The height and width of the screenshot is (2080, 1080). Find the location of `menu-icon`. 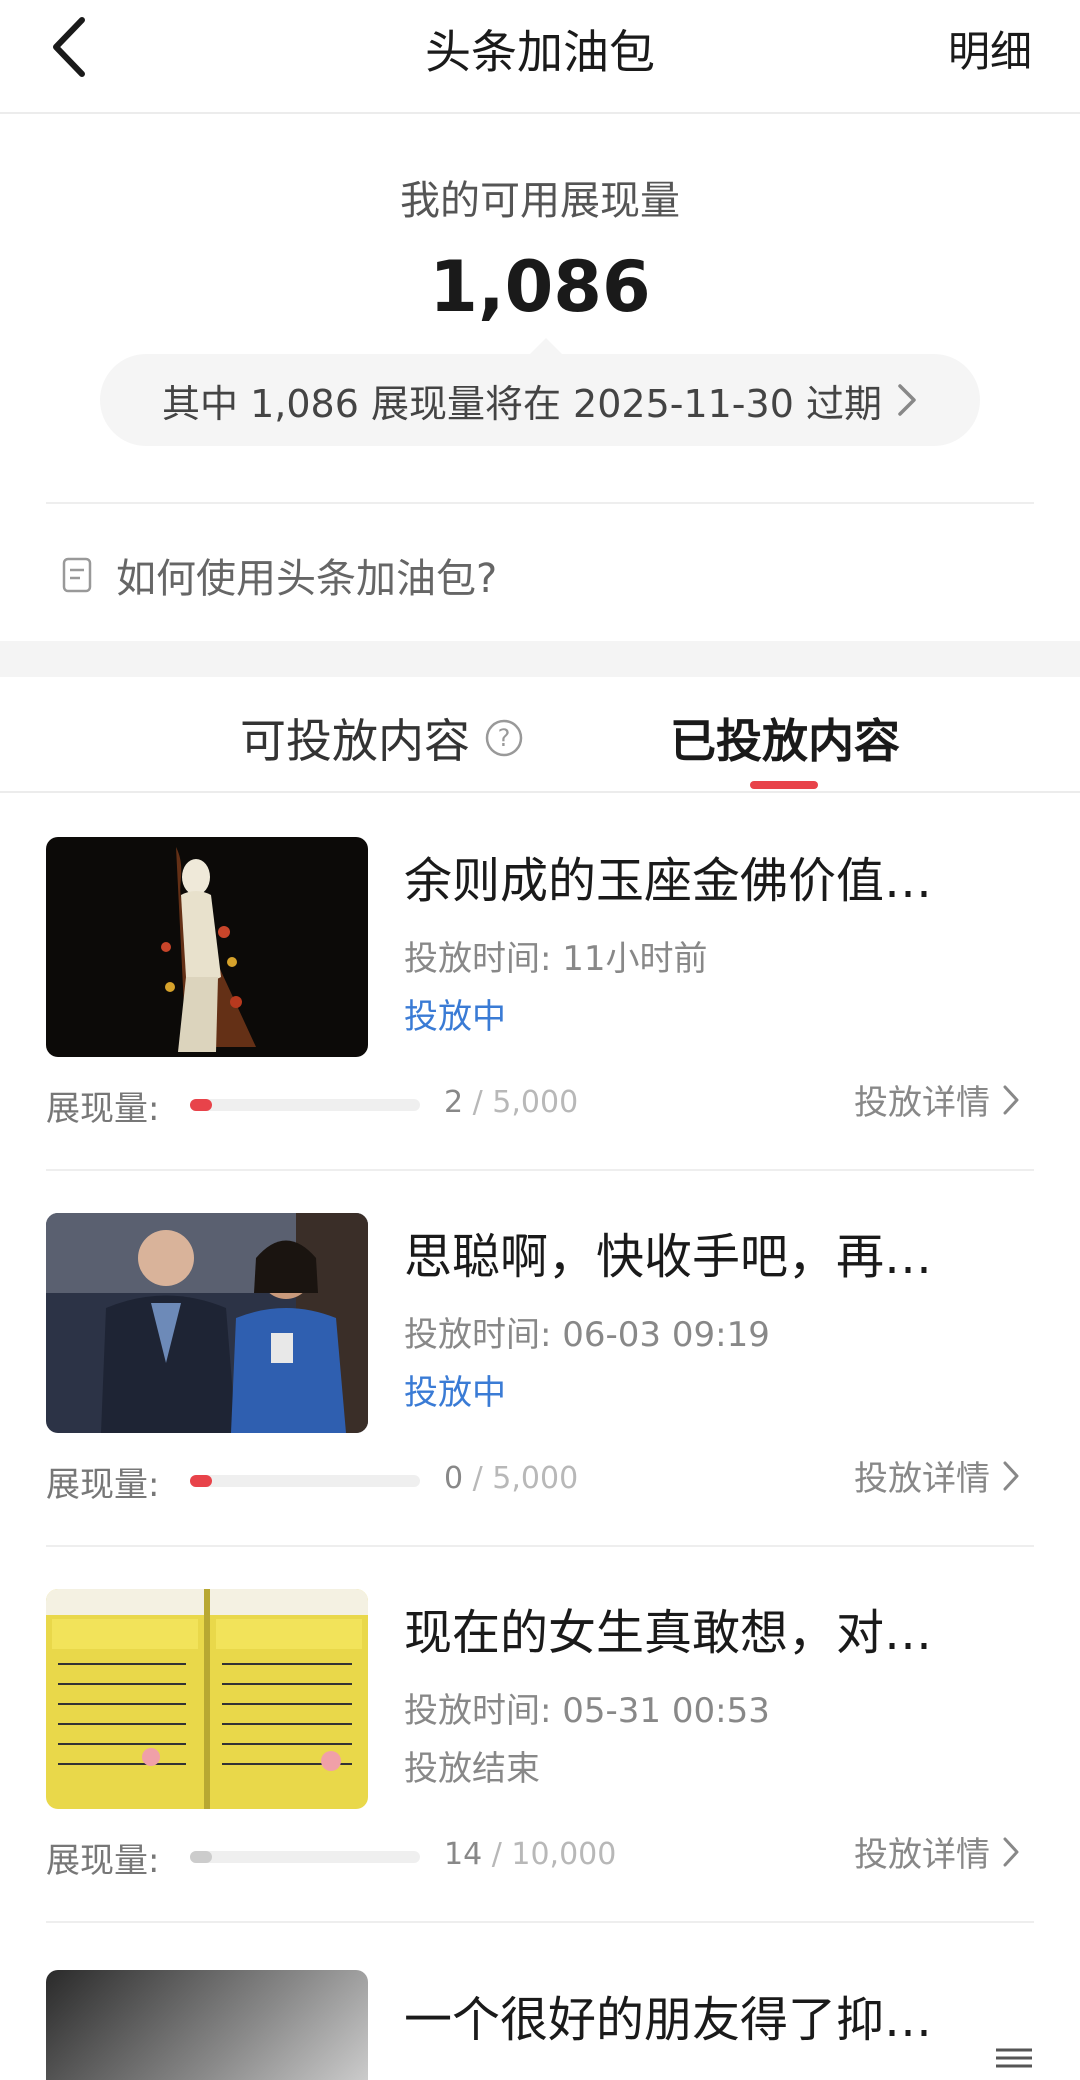

menu-icon is located at coordinates (1014, 2058).